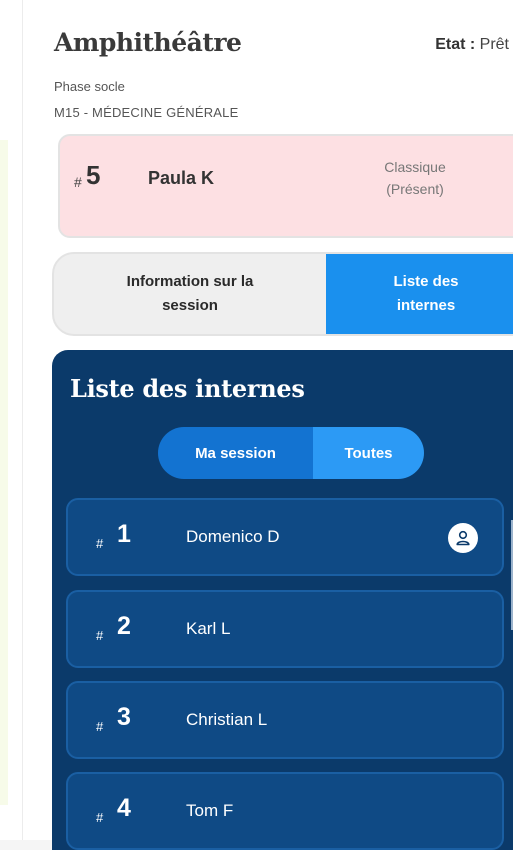  I want to click on filter-my-session-button: Ma session, so click(235, 453).